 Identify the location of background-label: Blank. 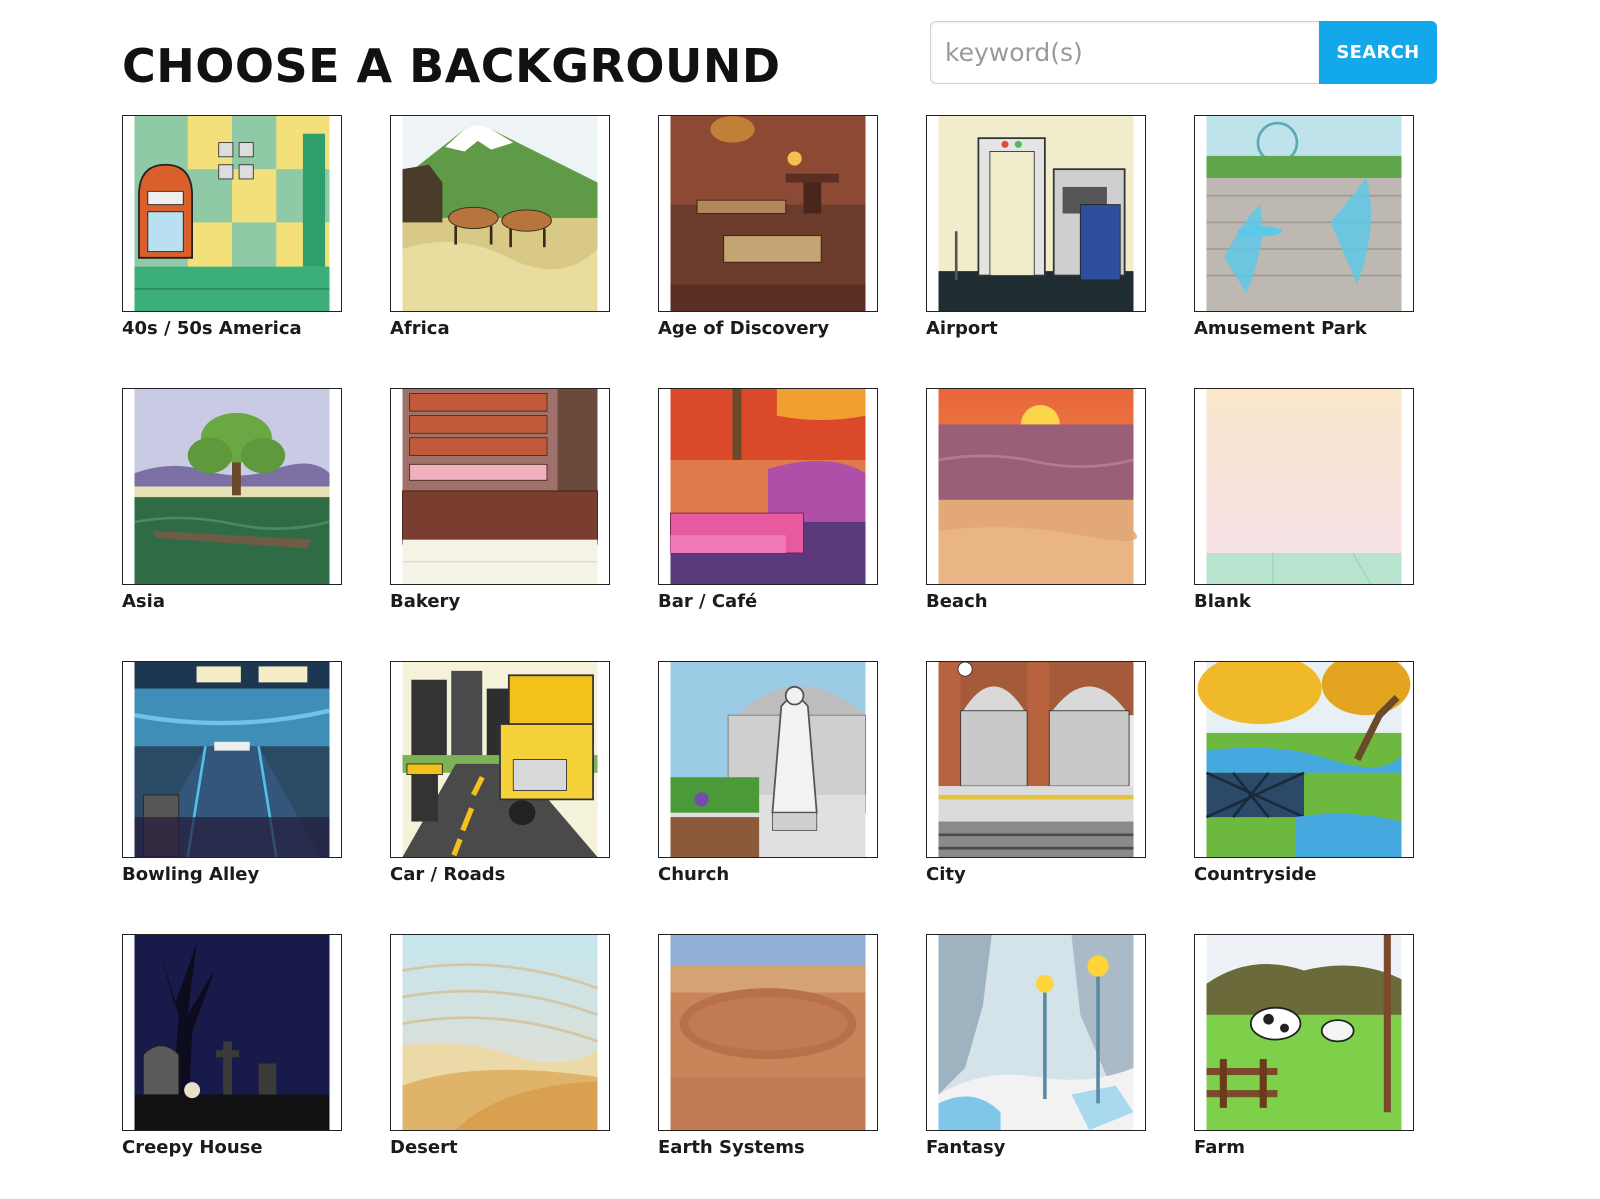
(1222, 601).